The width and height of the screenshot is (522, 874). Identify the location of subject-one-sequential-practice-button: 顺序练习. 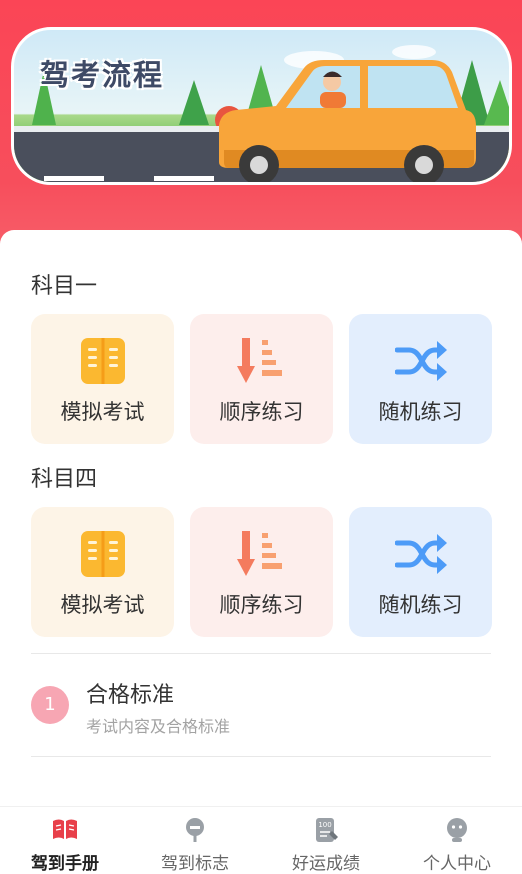
(261, 379).